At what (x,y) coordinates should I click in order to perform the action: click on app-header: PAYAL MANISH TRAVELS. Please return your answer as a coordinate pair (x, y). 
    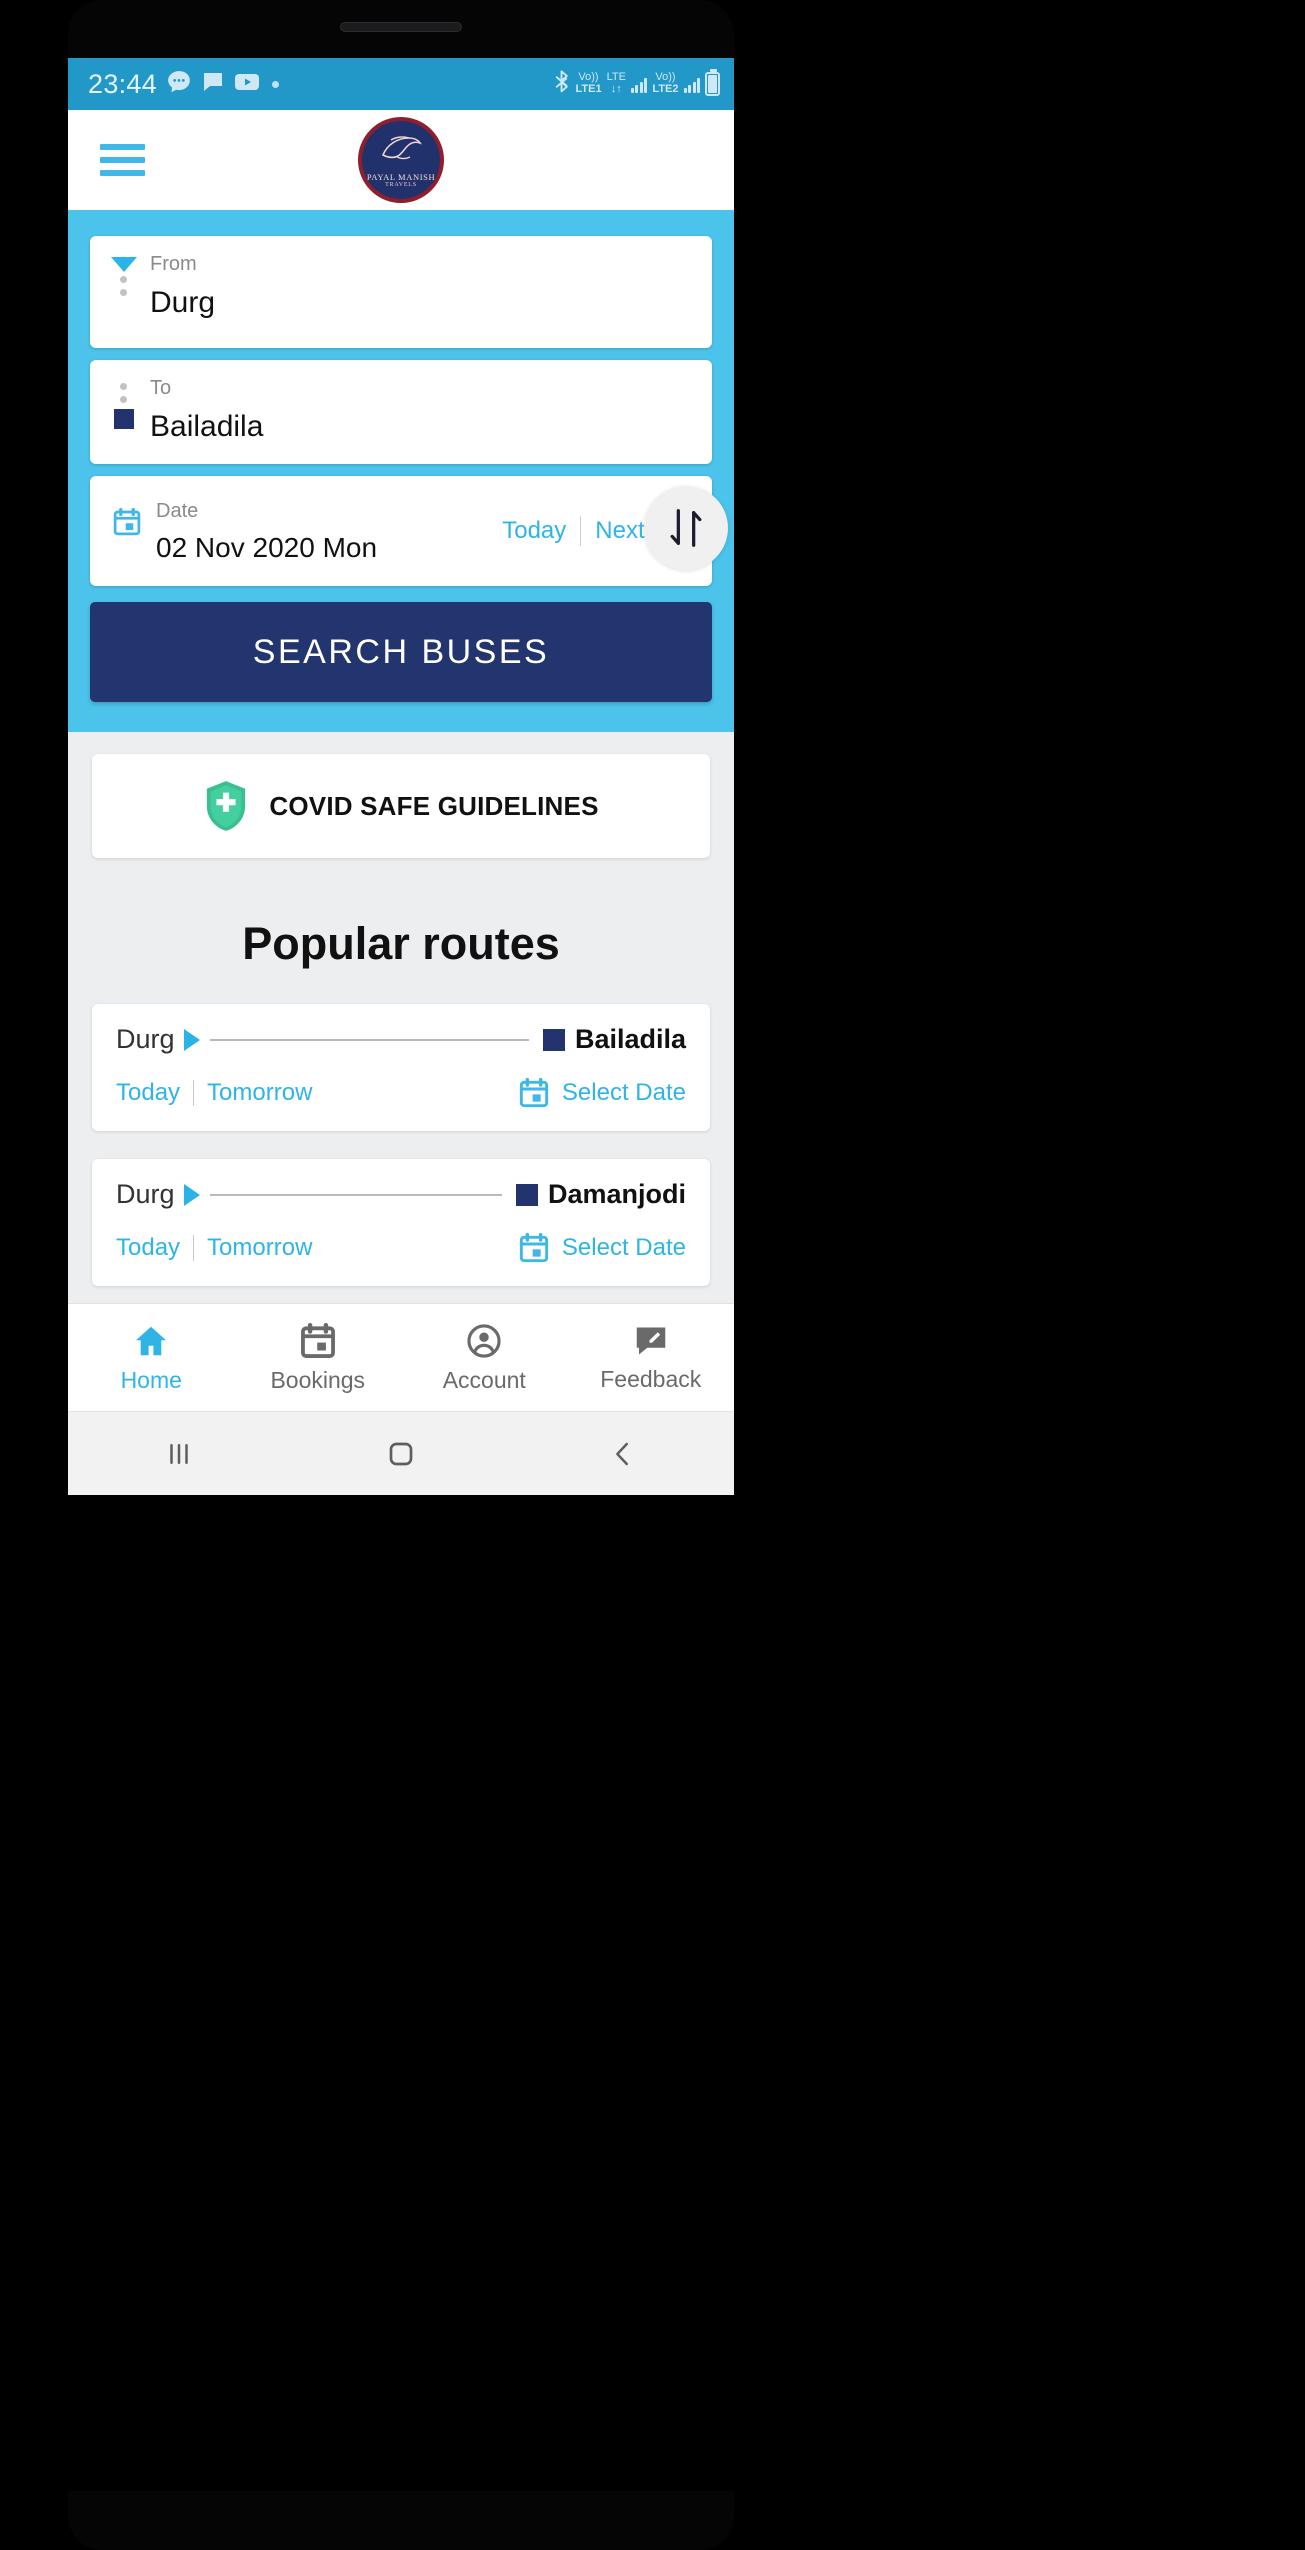
    Looking at the image, I should click on (401, 160).